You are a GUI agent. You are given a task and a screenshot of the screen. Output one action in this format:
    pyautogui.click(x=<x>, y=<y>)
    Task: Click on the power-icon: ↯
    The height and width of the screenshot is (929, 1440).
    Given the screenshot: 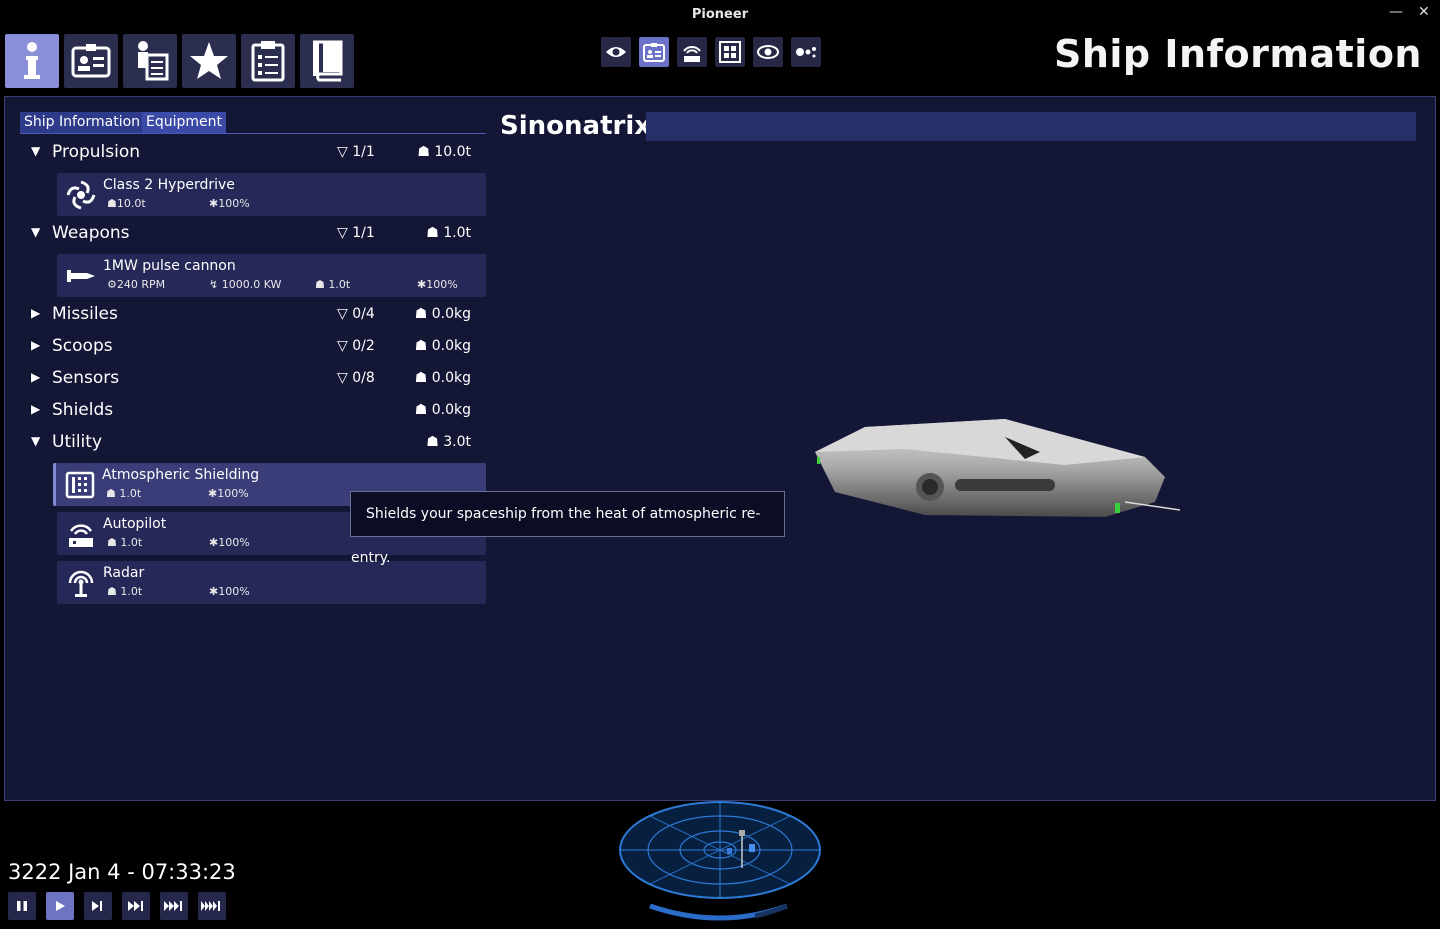 What is the action you would take?
    pyautogui.click(x=214, y=284)
    